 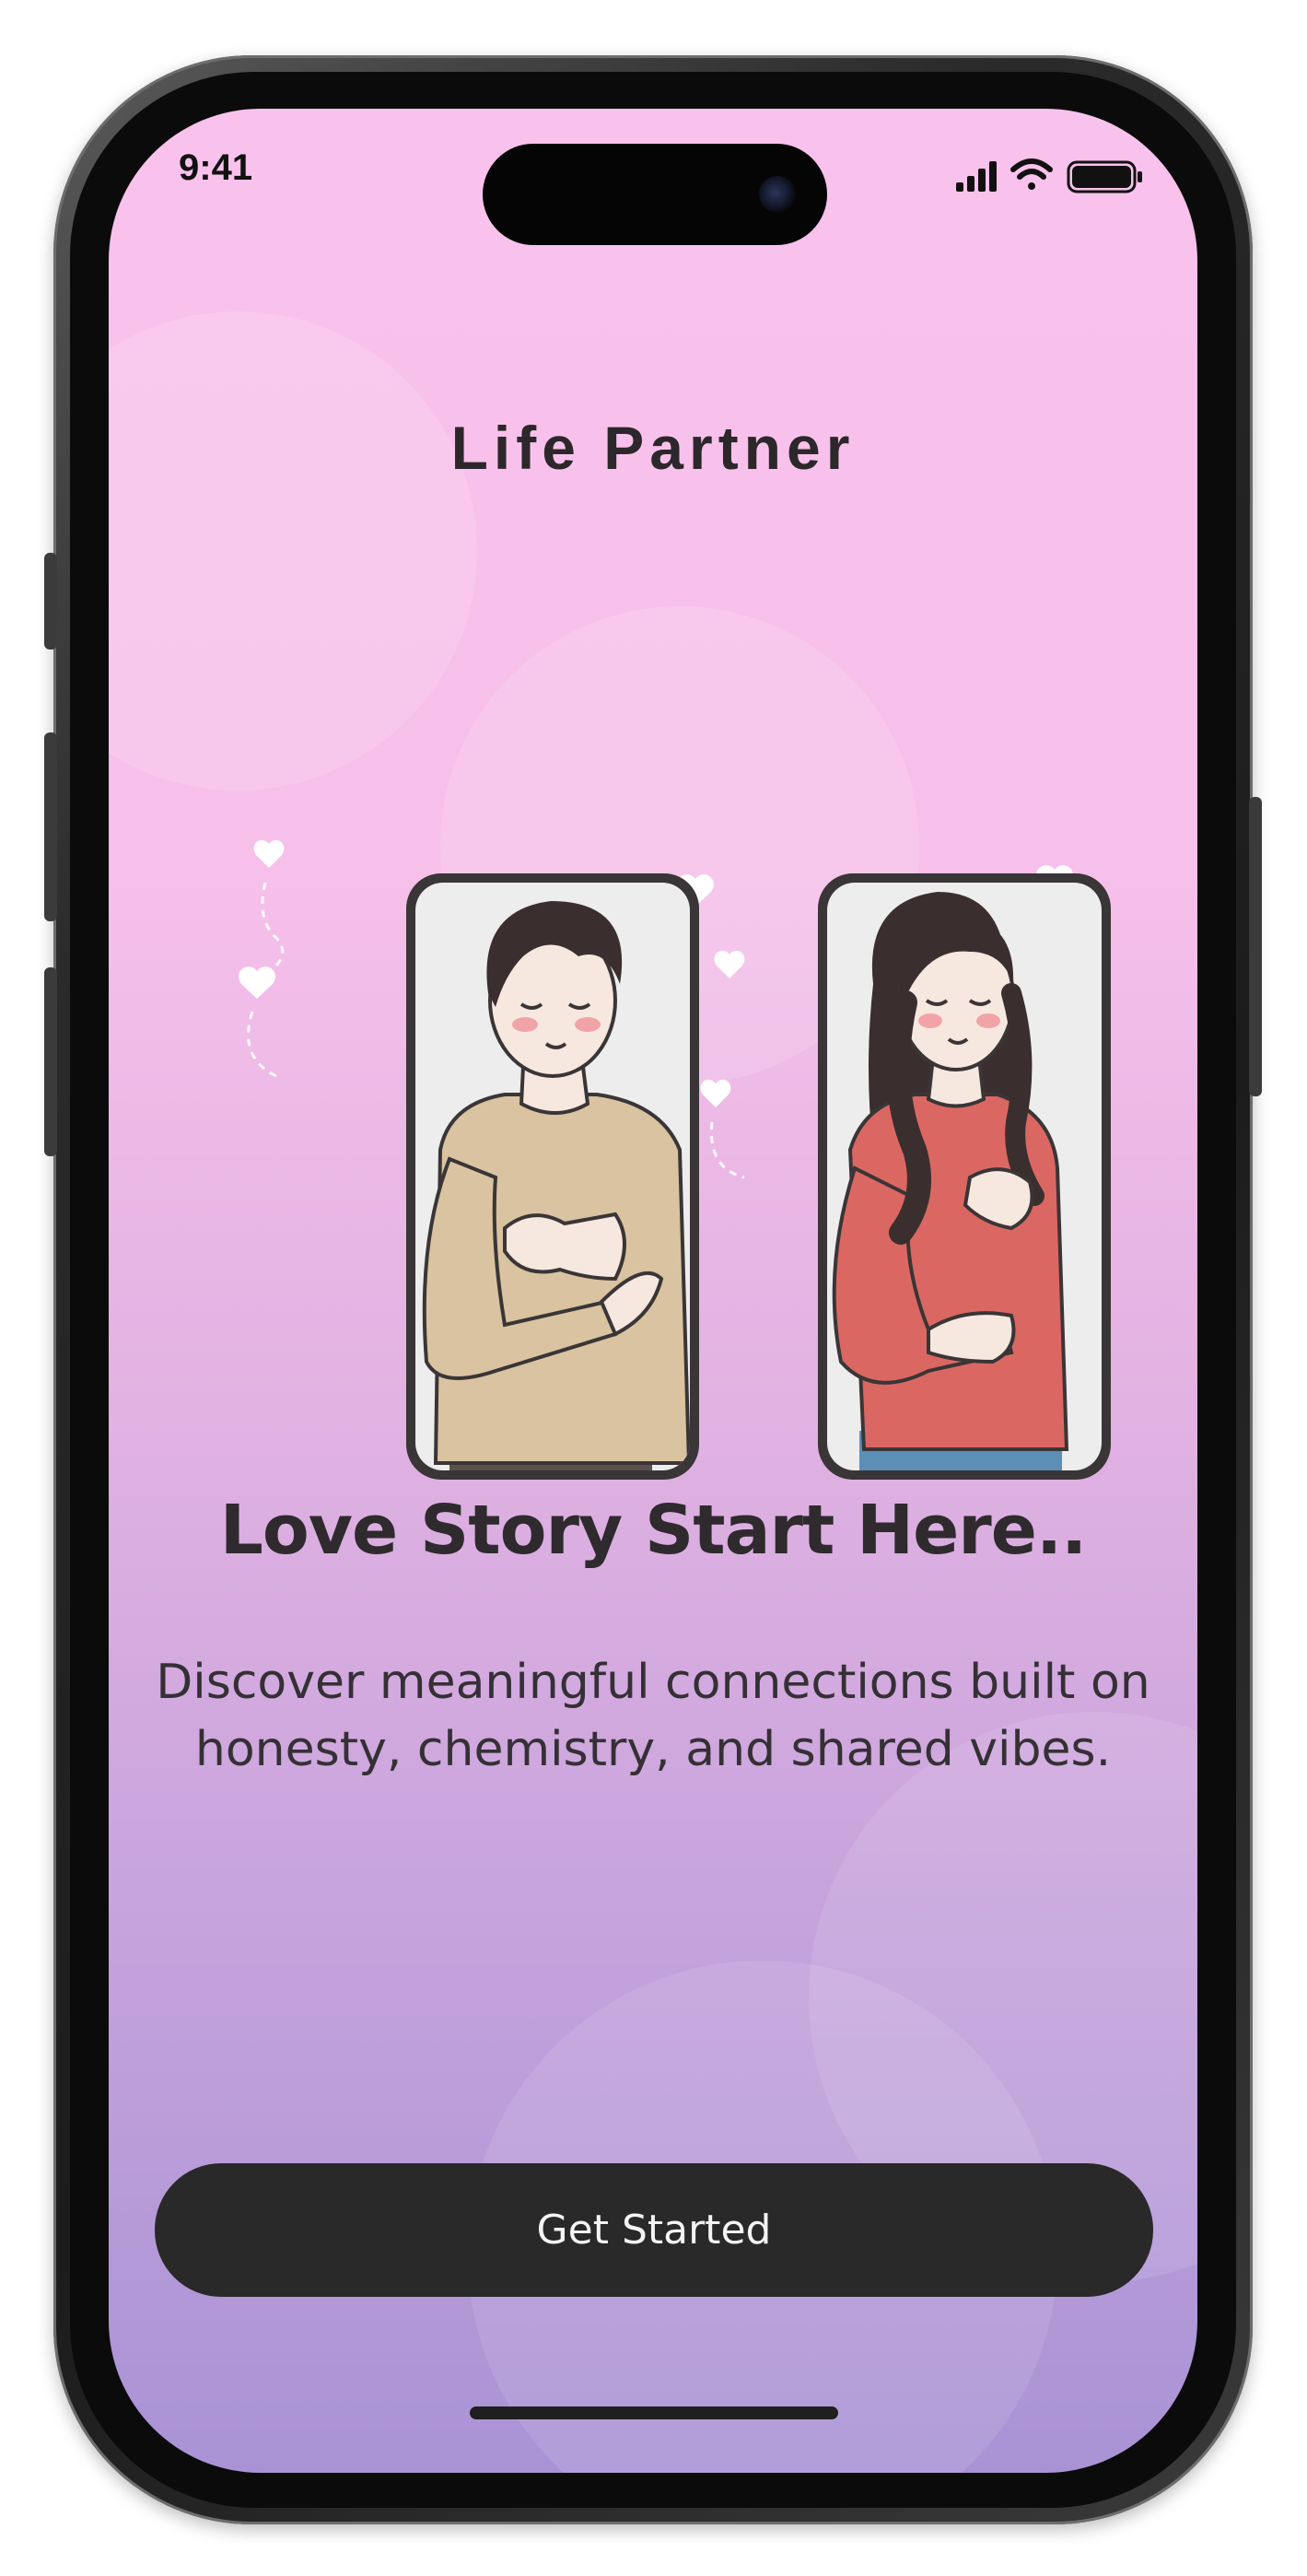 I want to click on man-phone-card, so click(x=553, y=1176).